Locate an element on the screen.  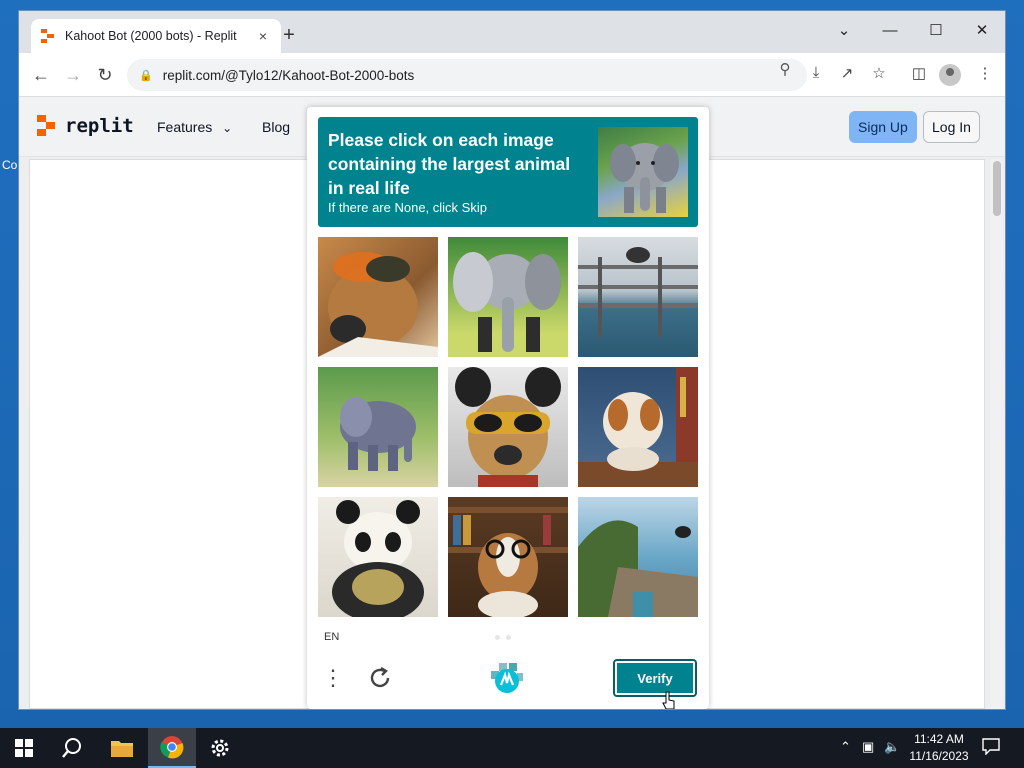
share-icon: ↗ is located at coordinates (847, 73).